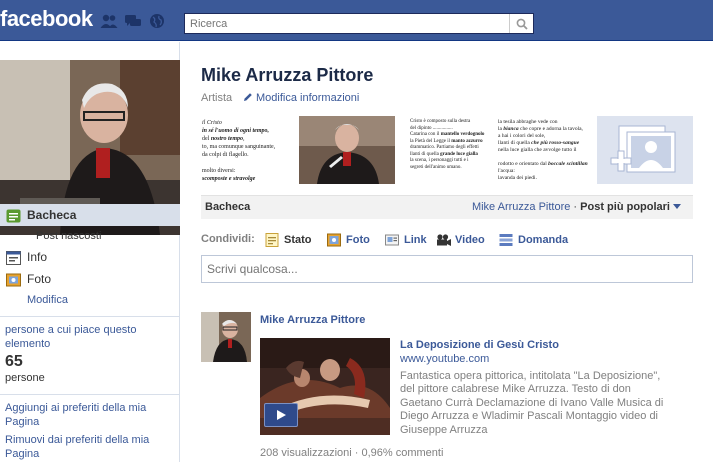 The image size is (713, 462). Describe the element at coordinates (470, 240) in the screenshot. I see `share-option-label: Video` at that location.